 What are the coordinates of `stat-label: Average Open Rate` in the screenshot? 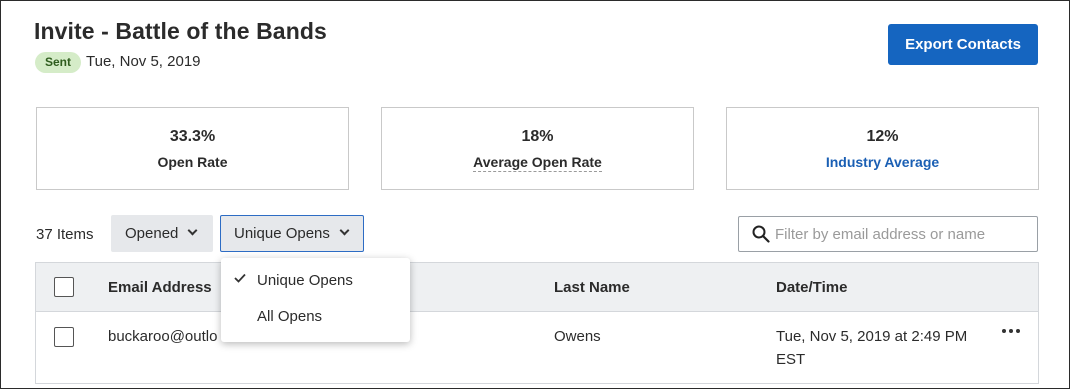 It's located at (537, 163).